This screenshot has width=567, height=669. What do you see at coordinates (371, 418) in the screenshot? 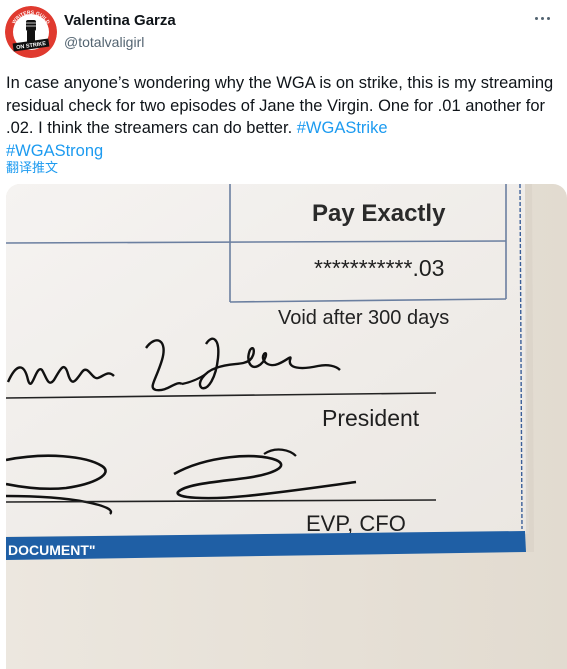
I see `president-label: President` at bounding box center [371, 418].